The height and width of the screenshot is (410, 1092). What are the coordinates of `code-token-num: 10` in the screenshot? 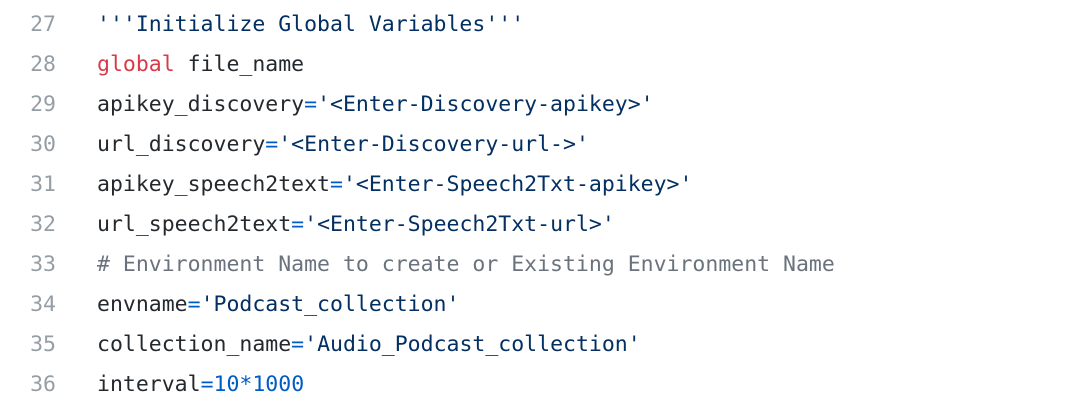 It's located at (226, 384).